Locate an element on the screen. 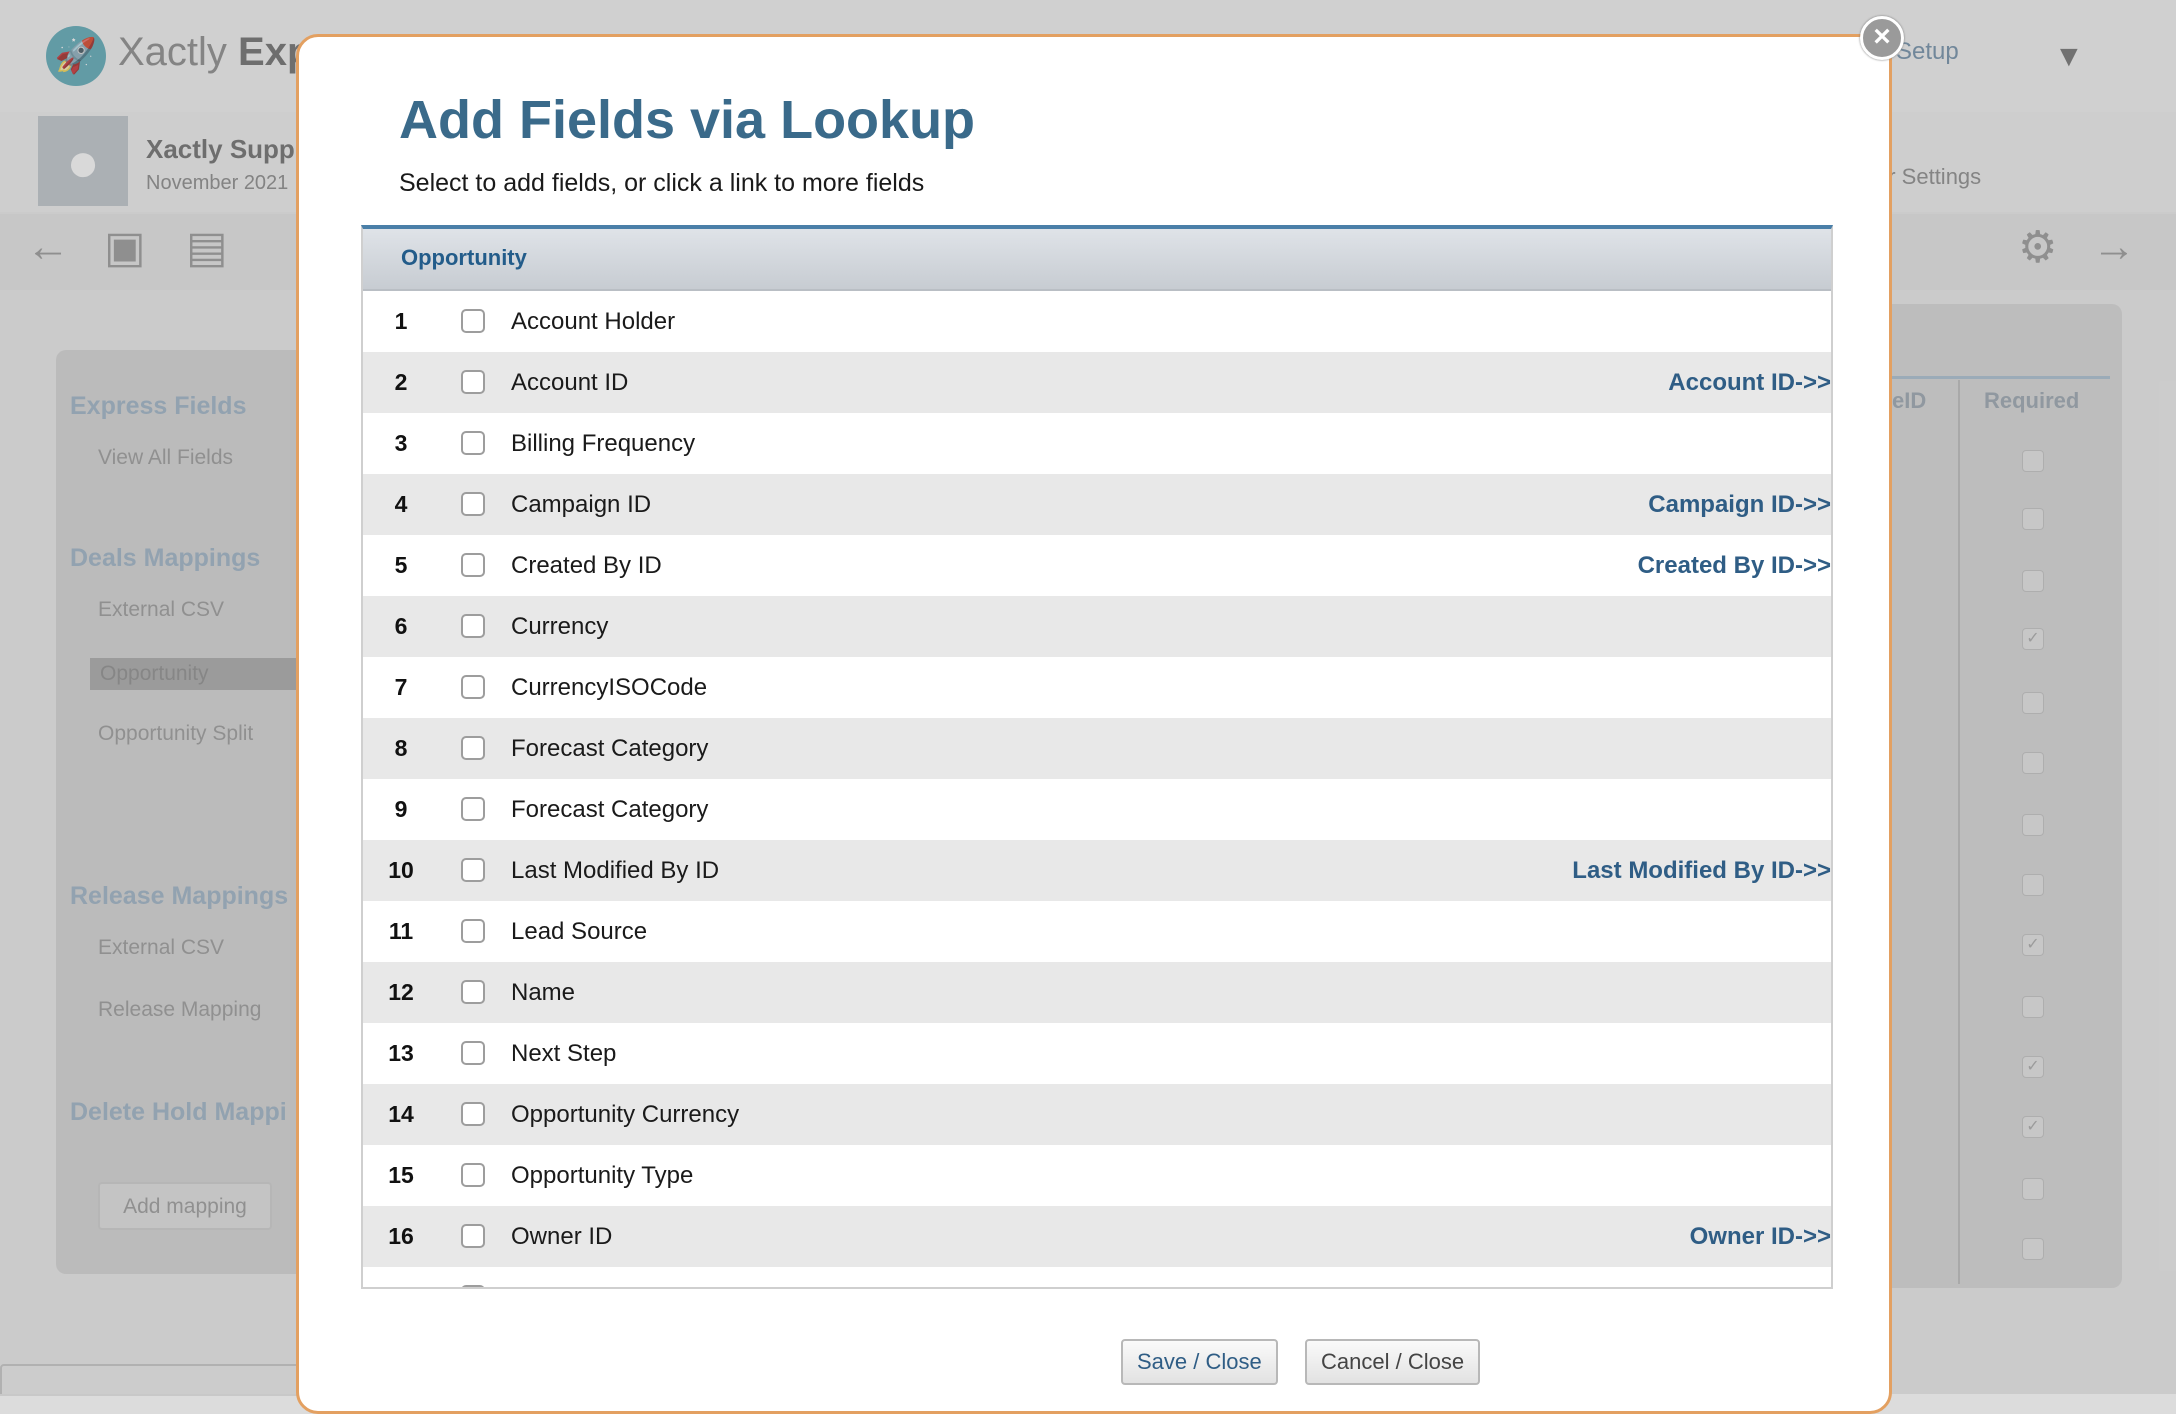  table-row: 4 Campaign ID Campaign ID->> is located at coordinates (1097, 504).